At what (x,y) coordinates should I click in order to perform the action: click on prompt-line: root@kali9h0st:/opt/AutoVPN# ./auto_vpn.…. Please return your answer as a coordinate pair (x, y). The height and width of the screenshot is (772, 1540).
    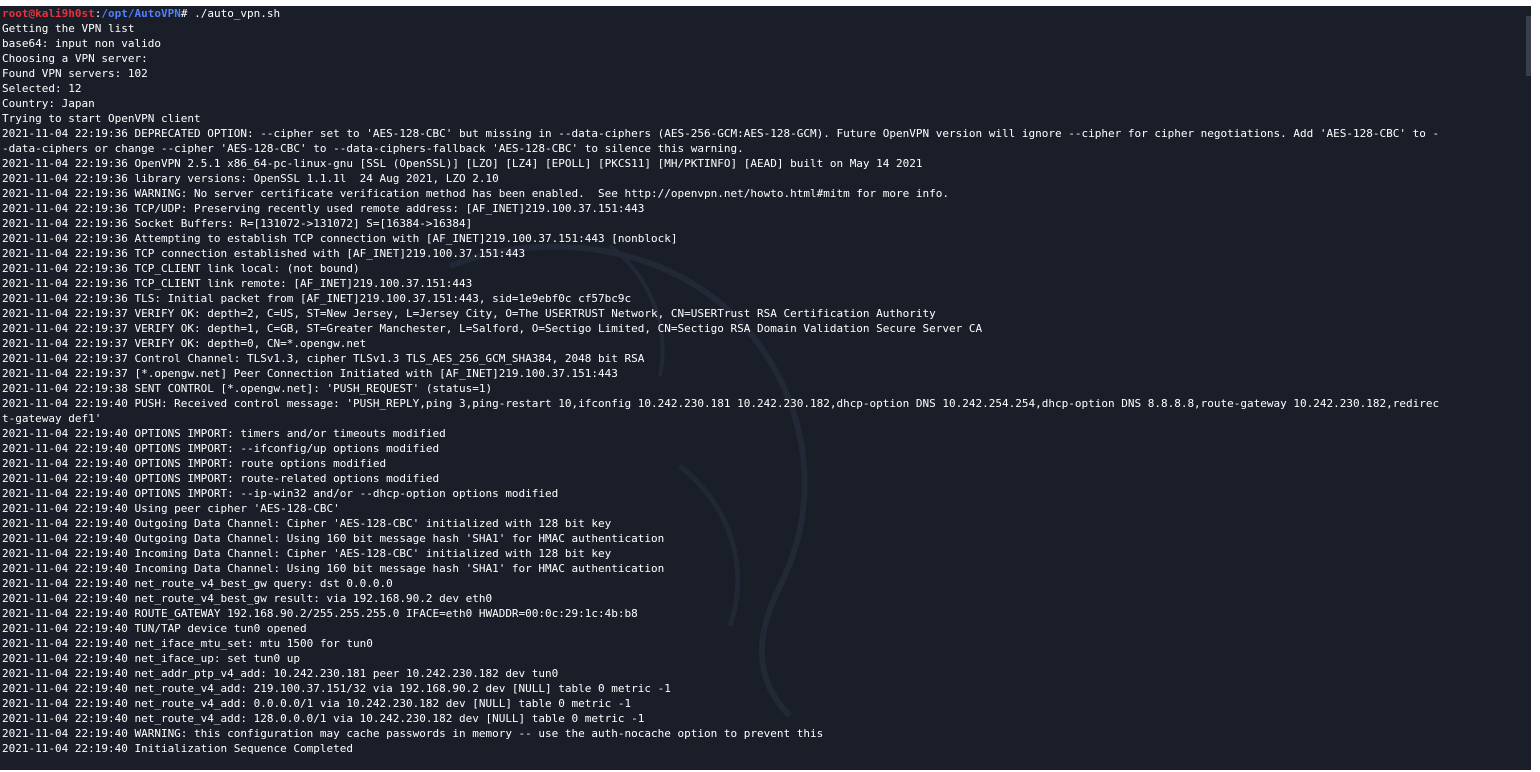
    Looking at the image, I should click on (764, 13).